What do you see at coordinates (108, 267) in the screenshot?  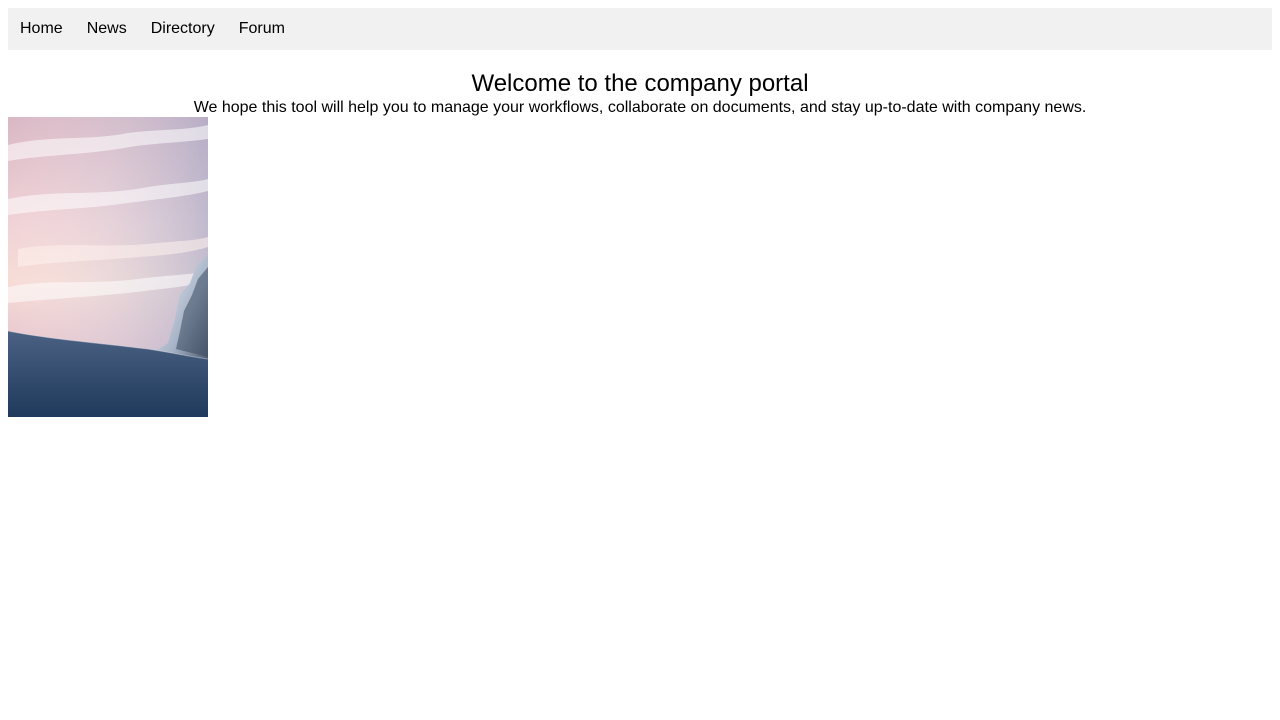 I see `mountain-image` at bounding box center [108, 267].